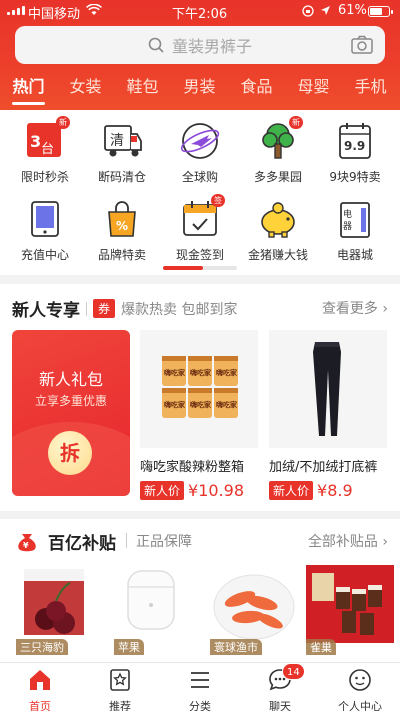 This screenshot has height=711, width=400. I want to click on see-more-link: 查看更多 ›, so click(355, 308).